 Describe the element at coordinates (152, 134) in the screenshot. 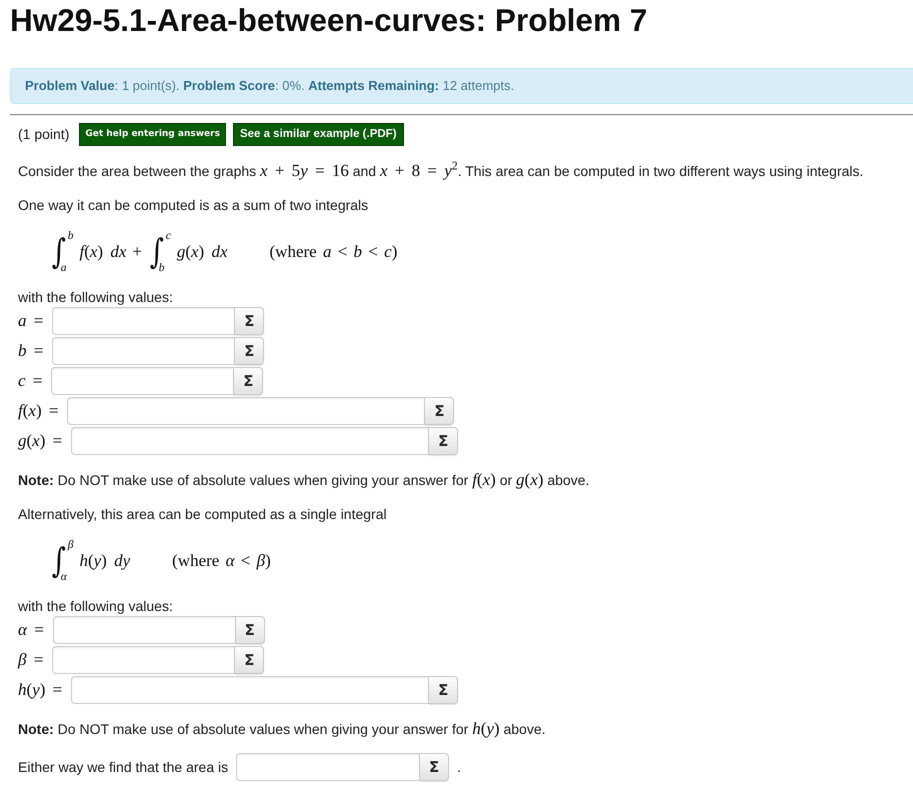

I see `help-button: Get help entering answers` at that location.